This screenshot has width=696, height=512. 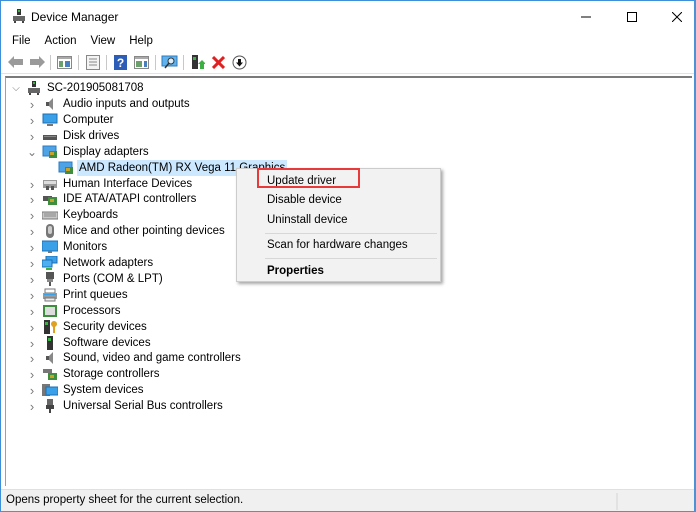 I want to click on help-button: ?, so click(x=120, y=62).